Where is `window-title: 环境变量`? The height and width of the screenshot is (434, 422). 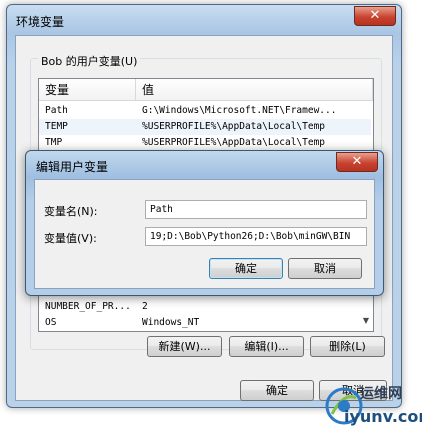
window-title: 环境变量 is located at coordinates (40, 22).